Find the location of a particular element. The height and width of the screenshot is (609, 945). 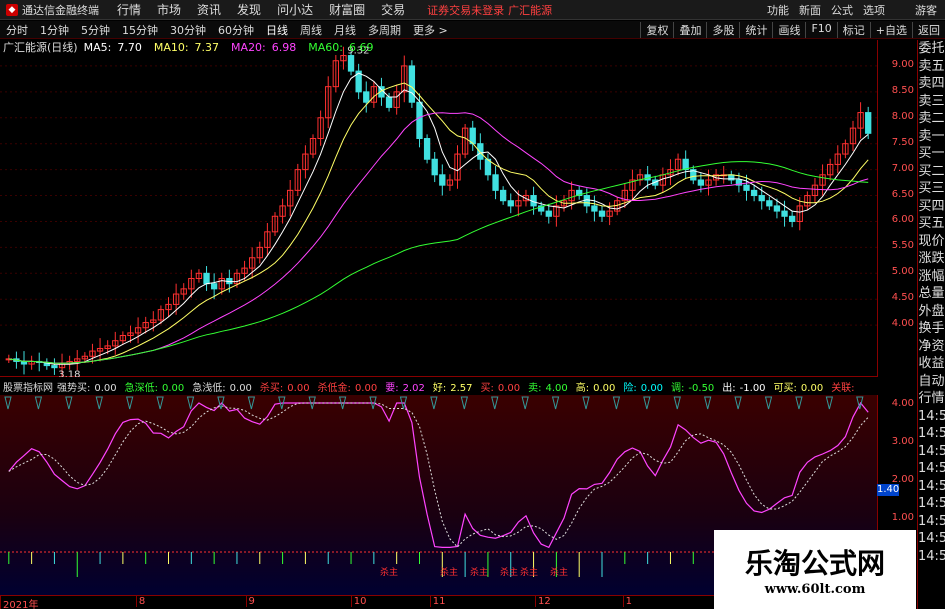

menu-item-faxian: 发现 is located at coordinates (249, 9).